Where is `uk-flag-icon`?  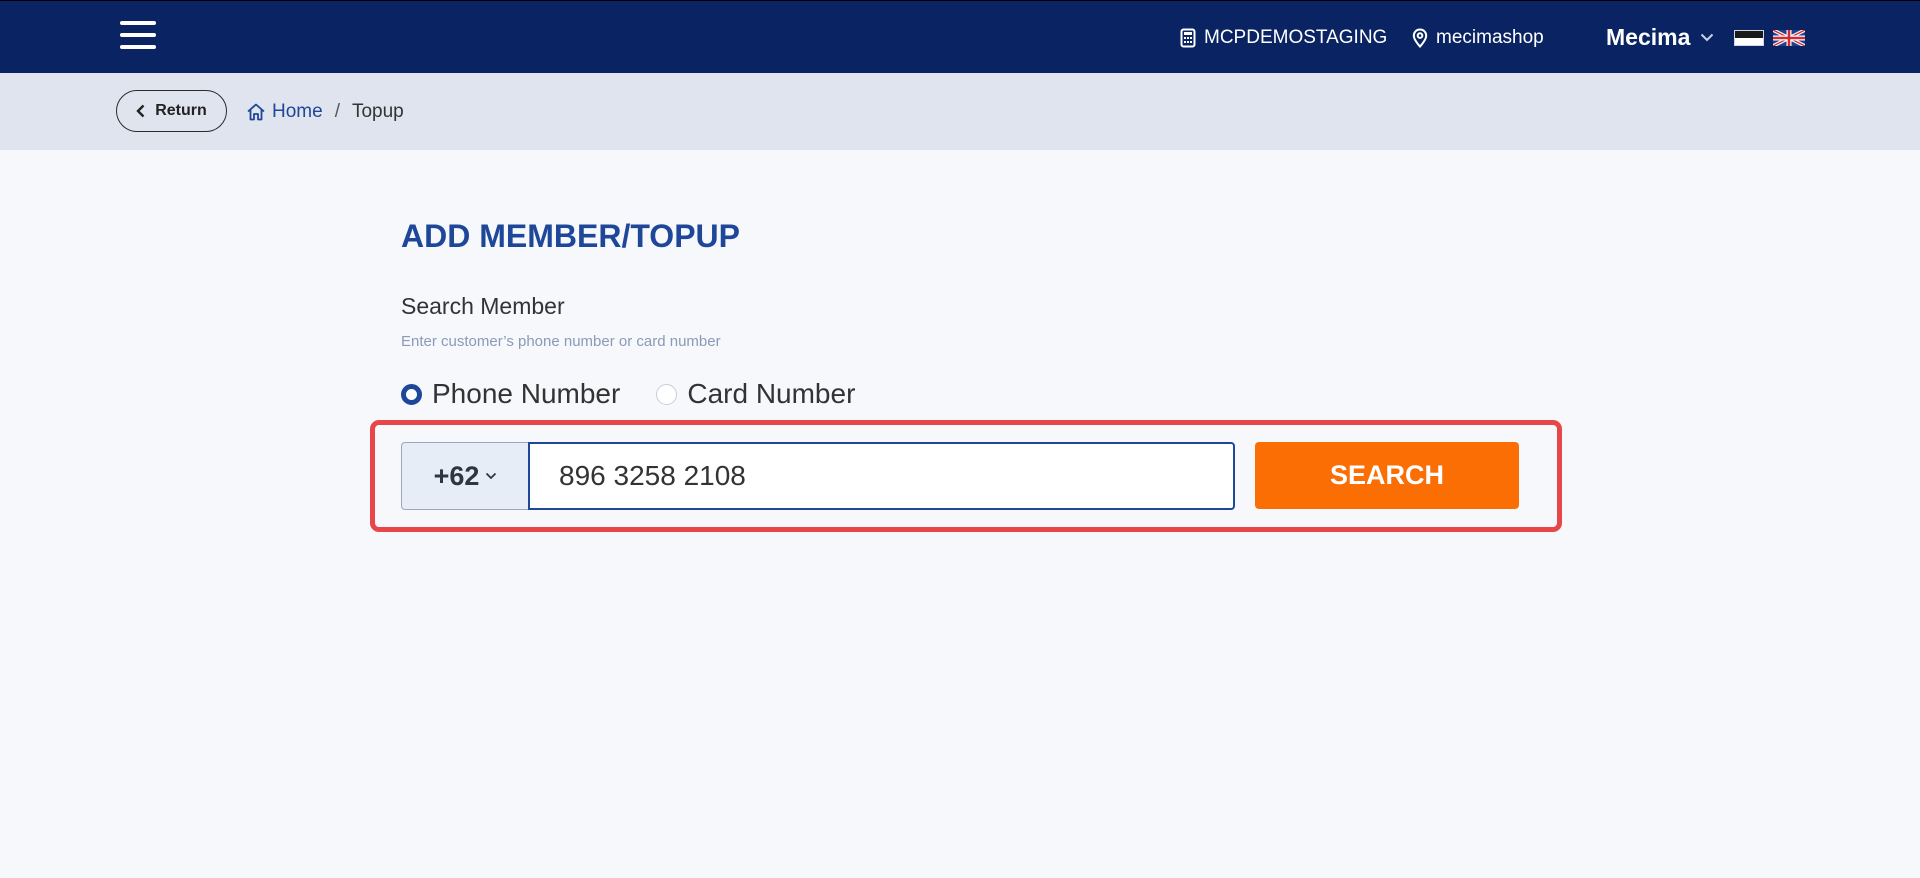 uk-flag-icon is located at coordinates (1789, 38).